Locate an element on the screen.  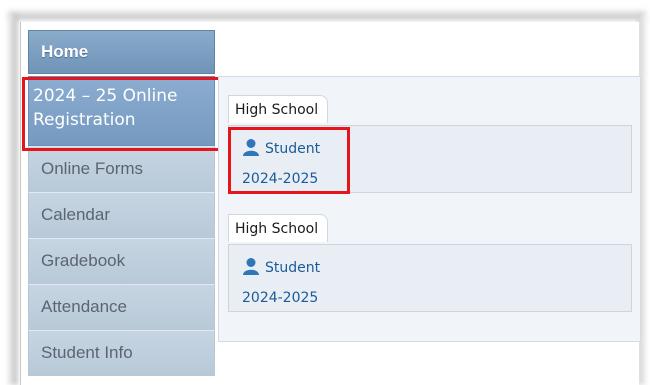
sidebar-item-label: Online Forms is located at coordinates (92, 168).